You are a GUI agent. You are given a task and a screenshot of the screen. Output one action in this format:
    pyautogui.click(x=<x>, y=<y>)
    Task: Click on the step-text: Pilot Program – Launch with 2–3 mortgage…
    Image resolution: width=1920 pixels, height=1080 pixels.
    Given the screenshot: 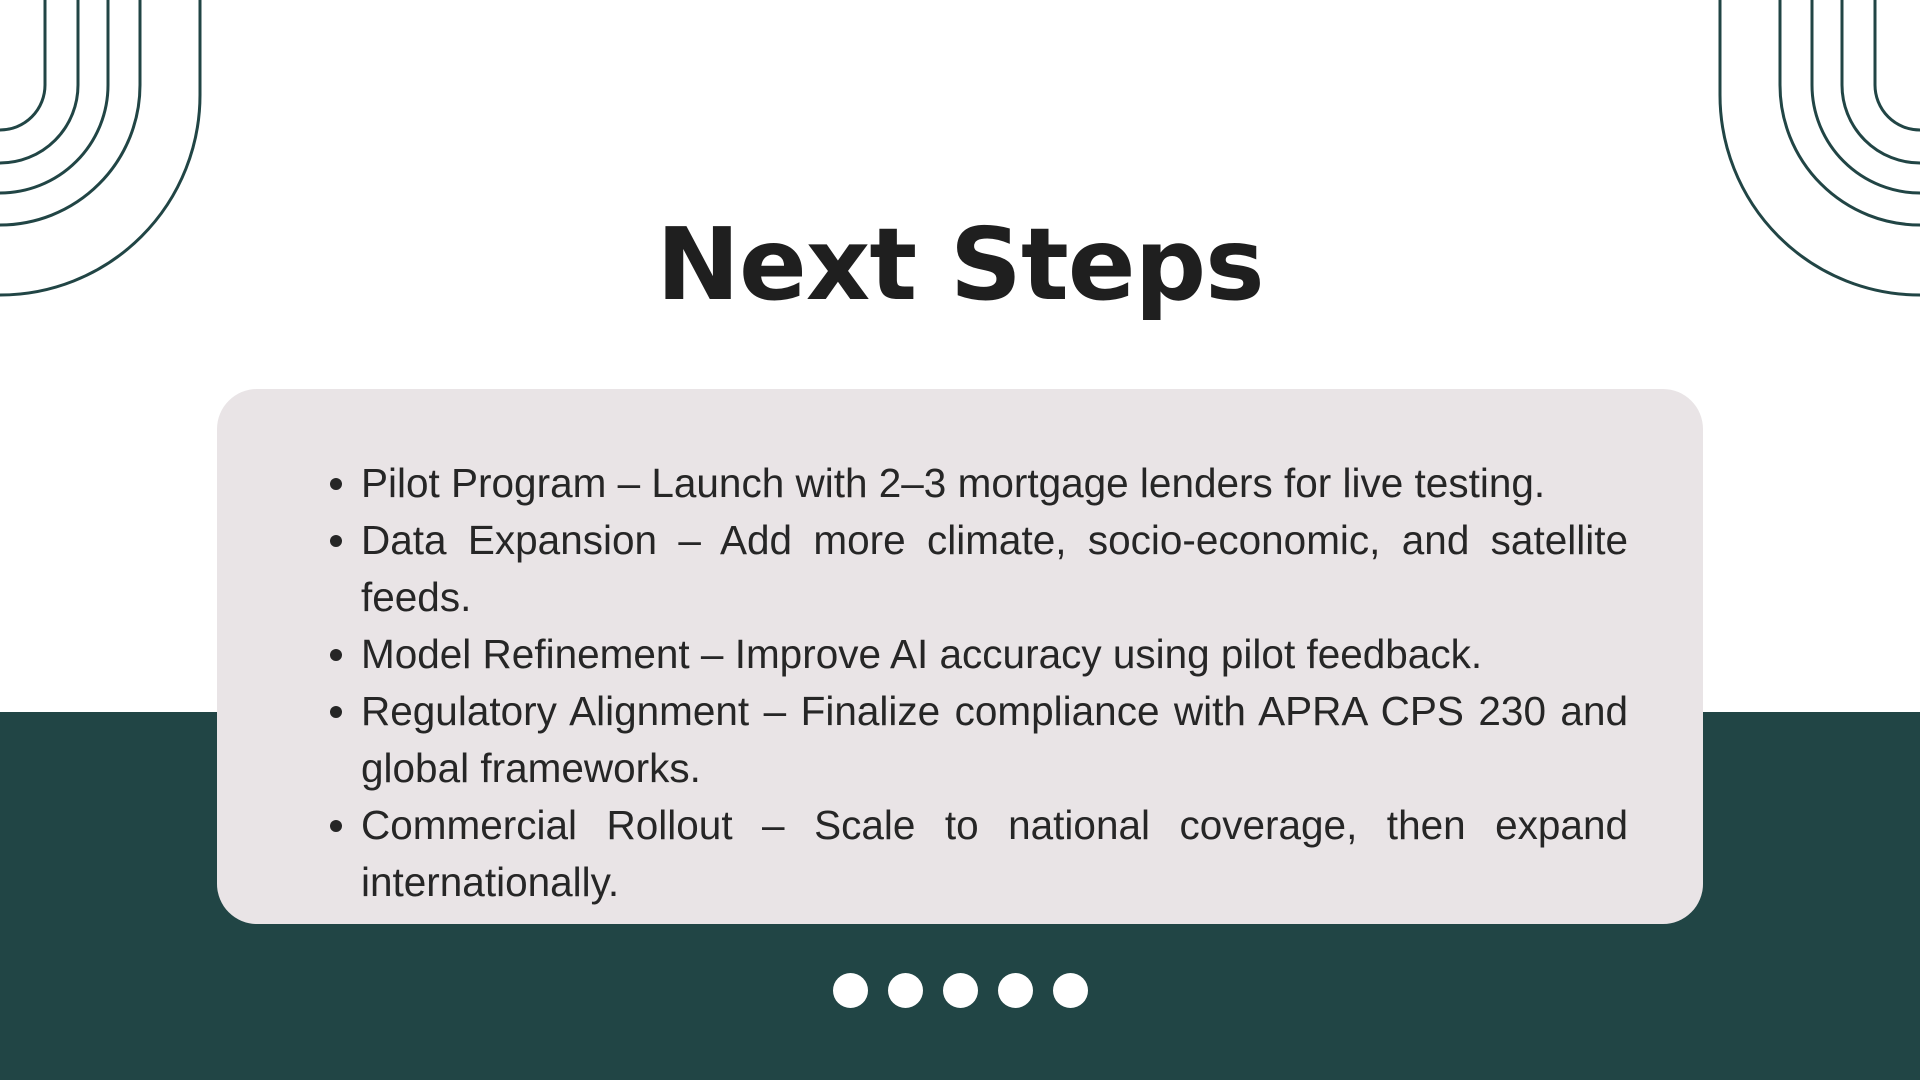 What is the action you would take?
    pyautogui.click(x=953, y=483)
    